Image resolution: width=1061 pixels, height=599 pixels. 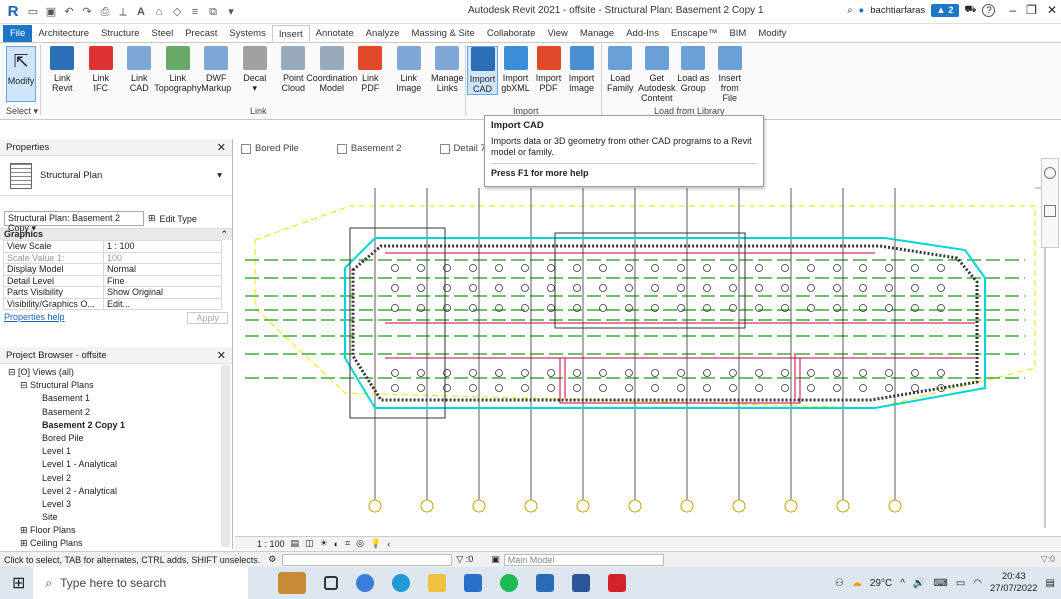 What do you see at coordinates (271, 544) in the screenshot?
I see `view-scale: 1 : 100` at bounding box center [271, 544].